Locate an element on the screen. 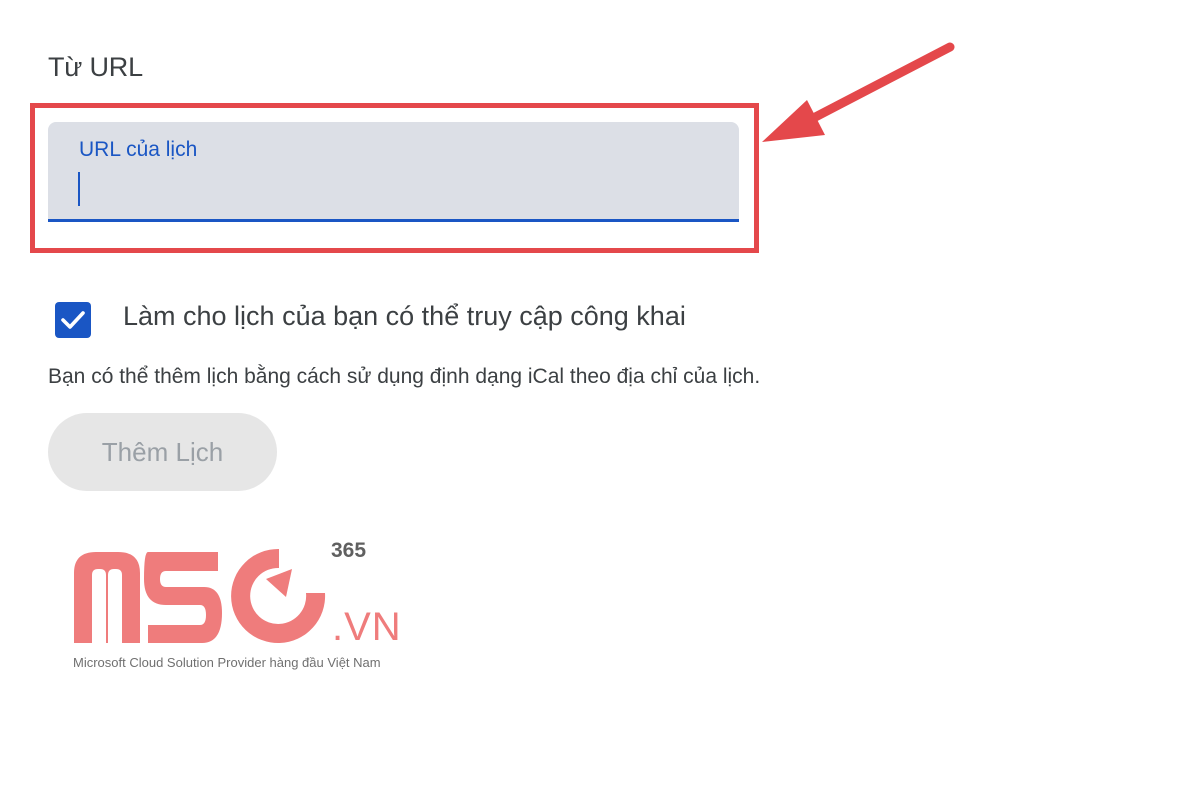  add-calendar-button: Thêm Lịch is located at coordinates (162, 452).